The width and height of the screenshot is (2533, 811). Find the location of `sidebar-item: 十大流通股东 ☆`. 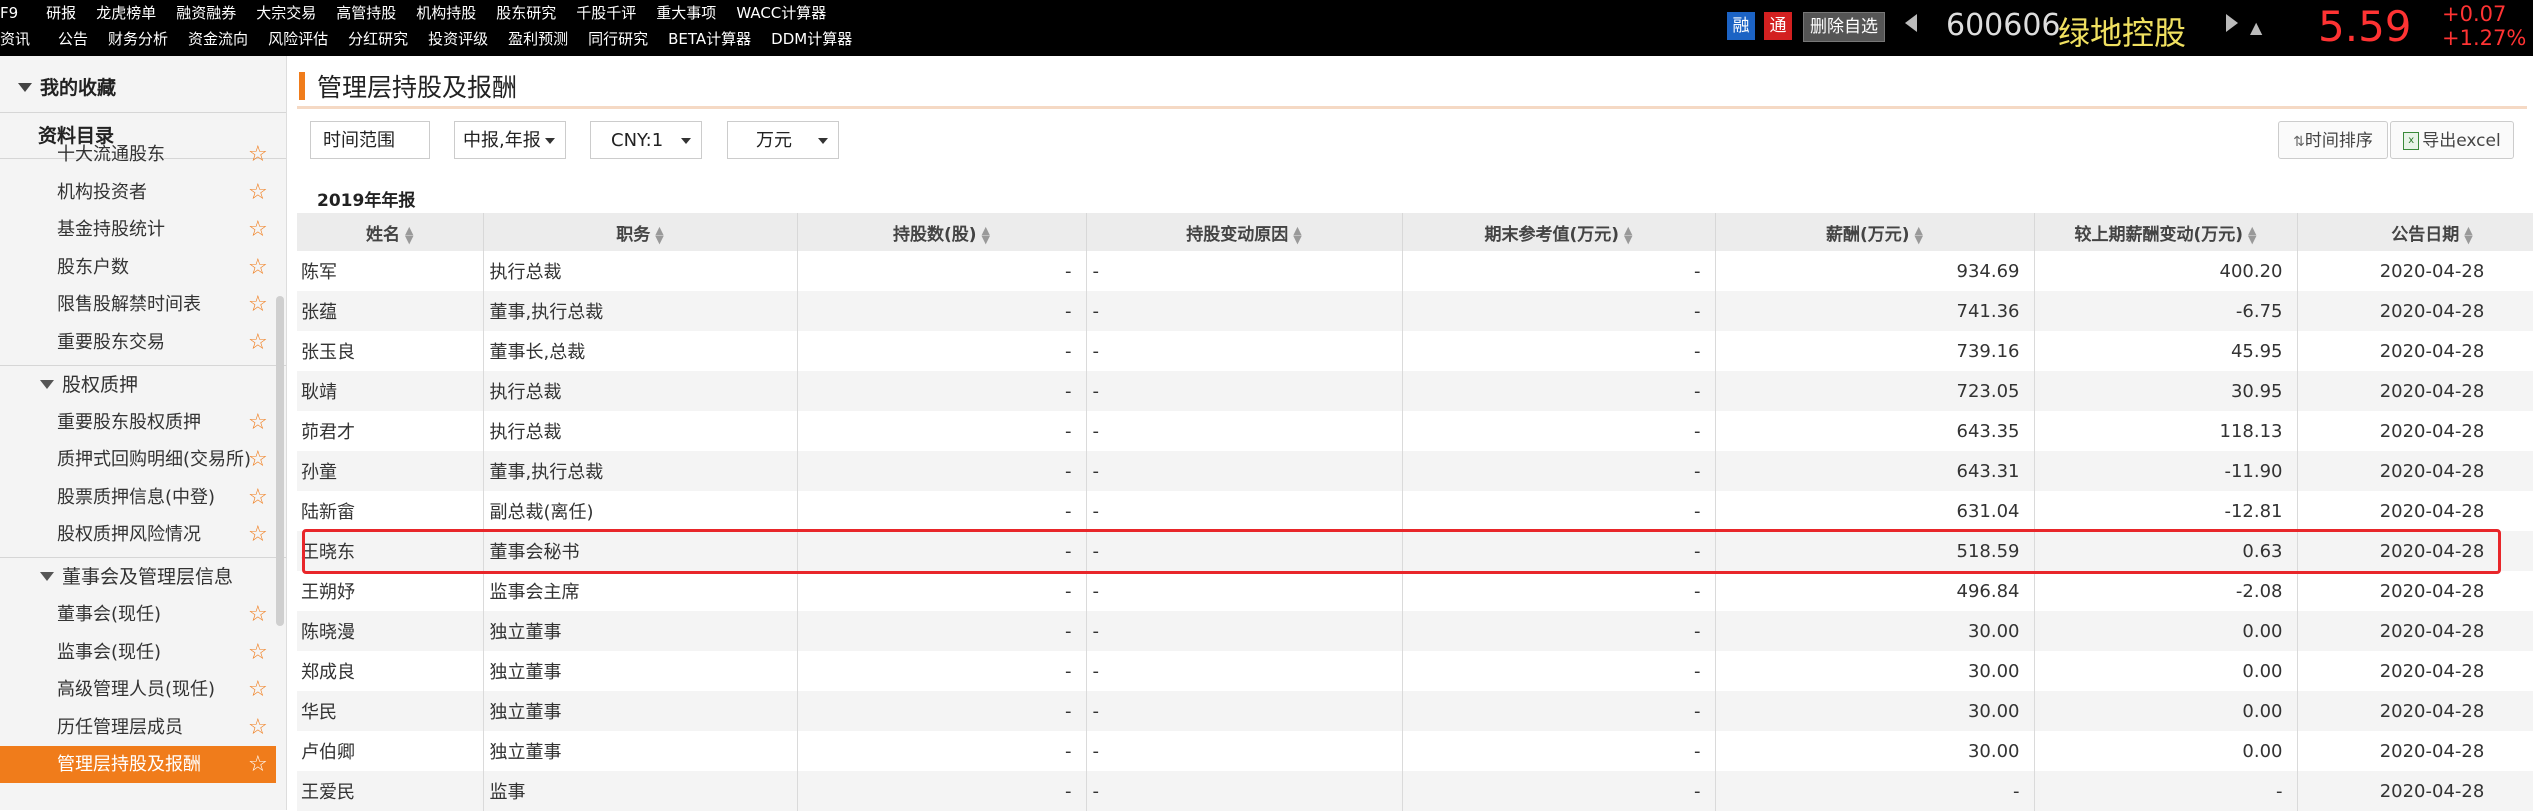

sidebar-item: 十大流通股东 ☆ is located at coordinates (138, 154).